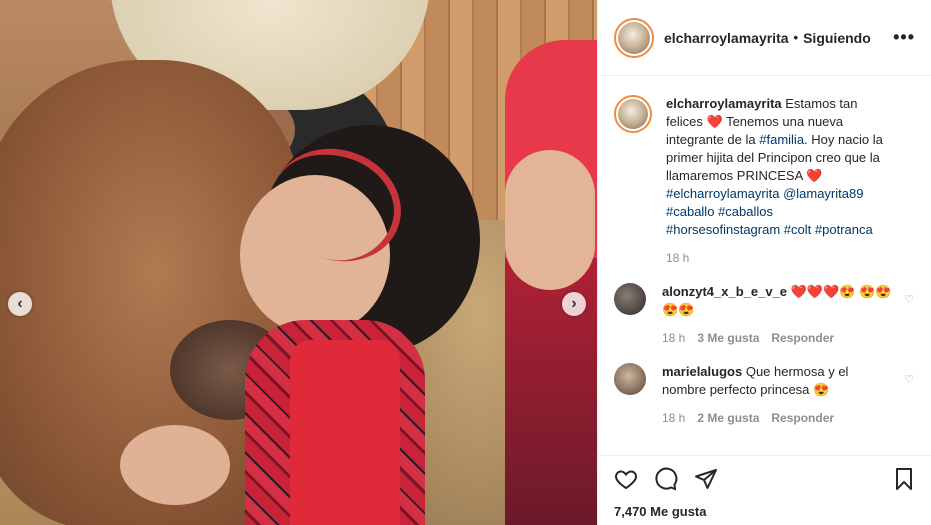 Image resolution: width=931 pixels, height=525 pixels. I want to click on right-person-arm, so click(550, 220).